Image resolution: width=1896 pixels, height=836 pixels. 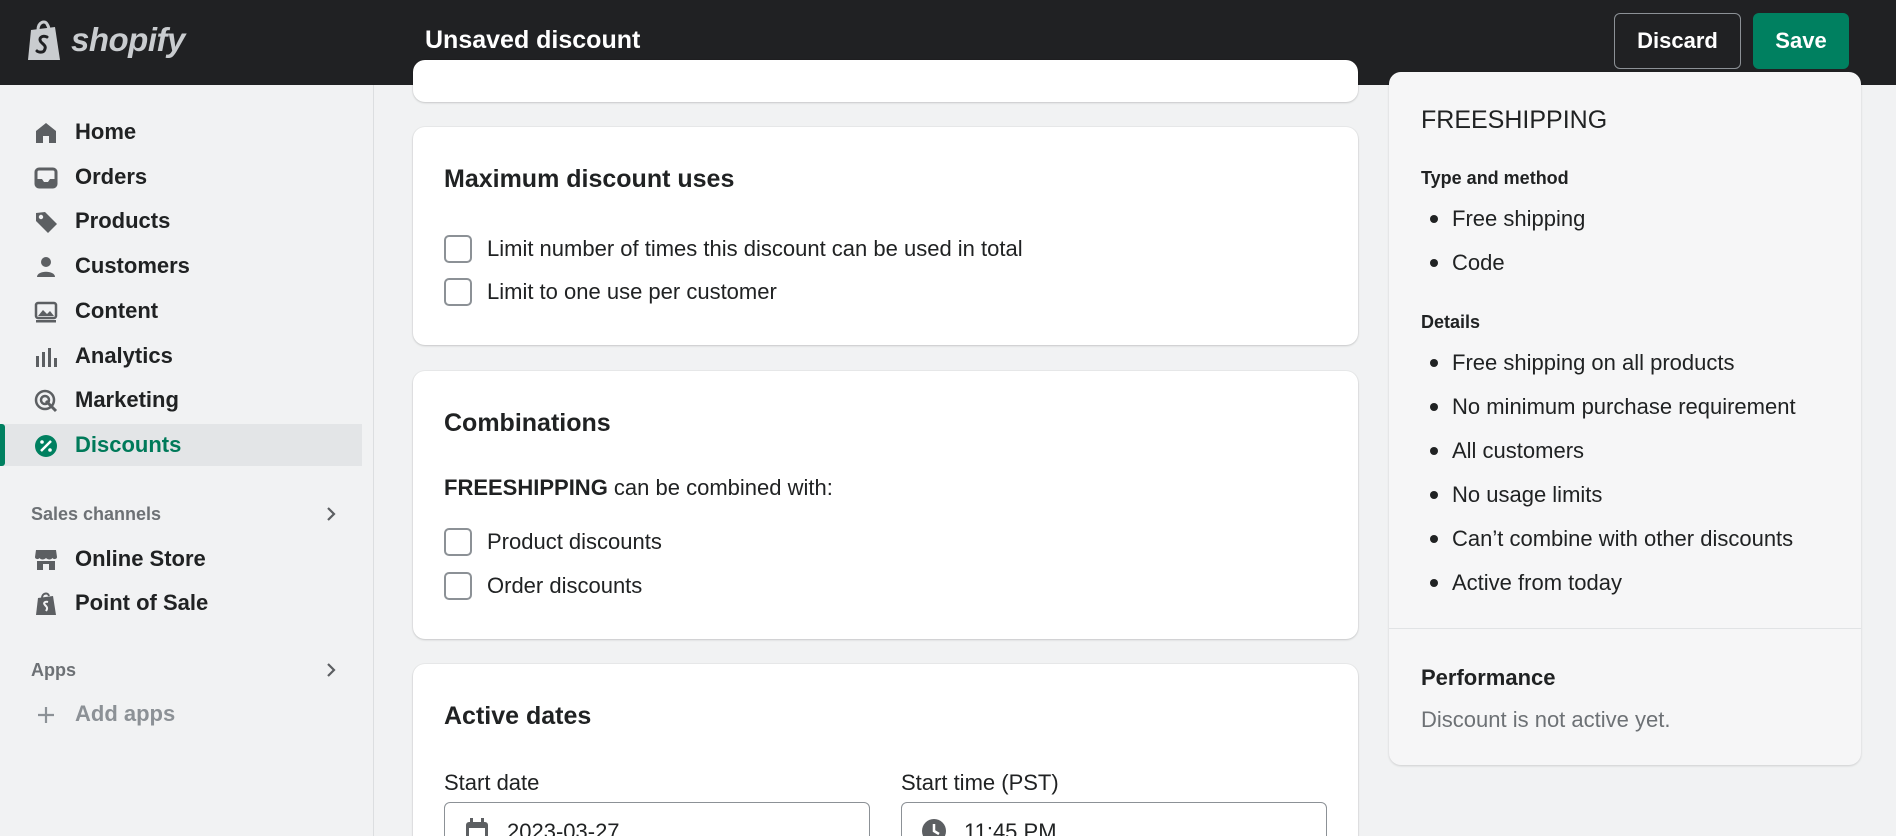 I want to click on summary-code: FREESHIPPING, so click(x=1514, y=120).